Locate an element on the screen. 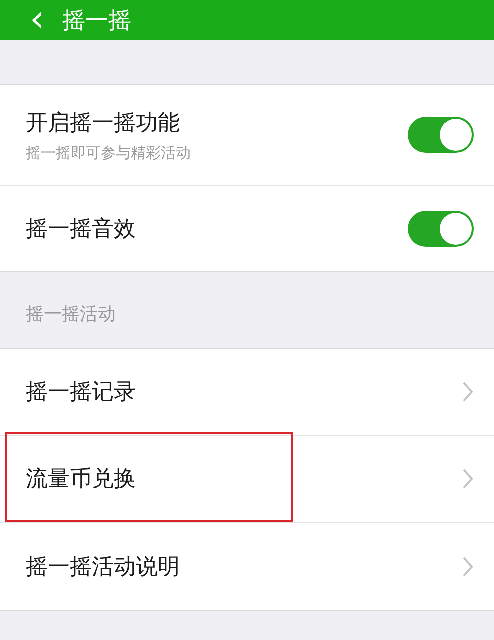 The image size is (494, 640). setting-description: 摇一摇即可参与精彩活动 is located at coordinates (108, 153).